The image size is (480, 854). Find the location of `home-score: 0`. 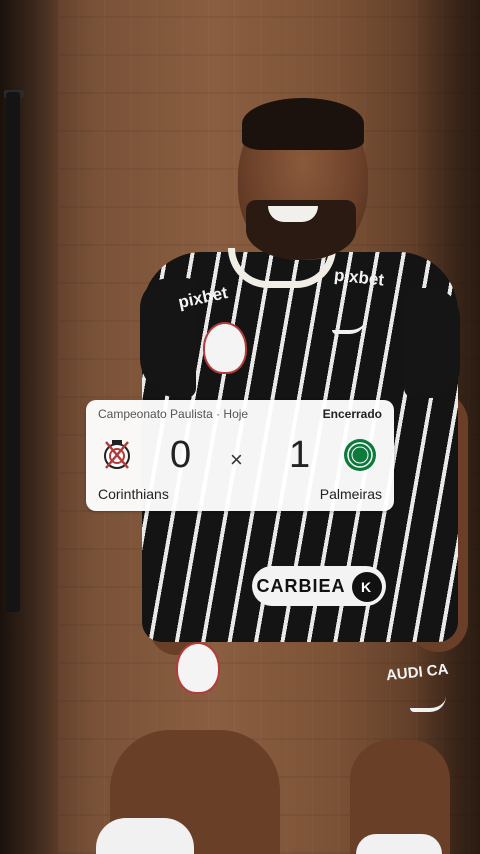

home-score: 0 is located at coordinates (181, 455).